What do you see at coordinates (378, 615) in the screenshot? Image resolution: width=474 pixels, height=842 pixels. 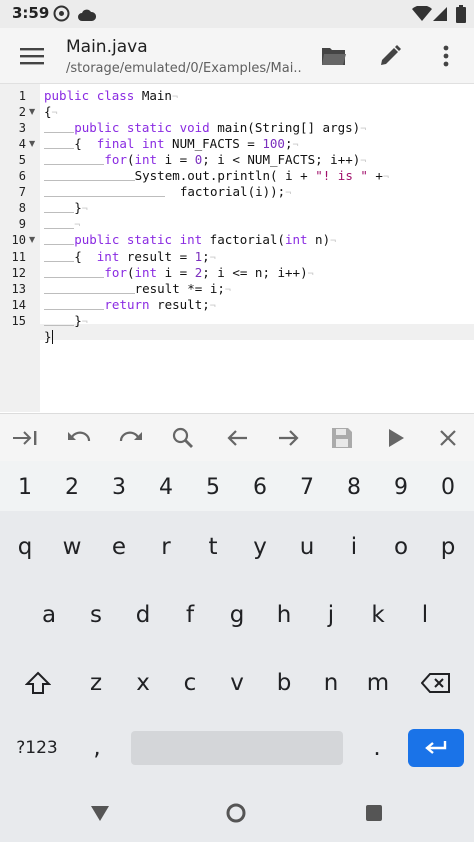 I see `key-k: k` at bounding box center [378, 615].